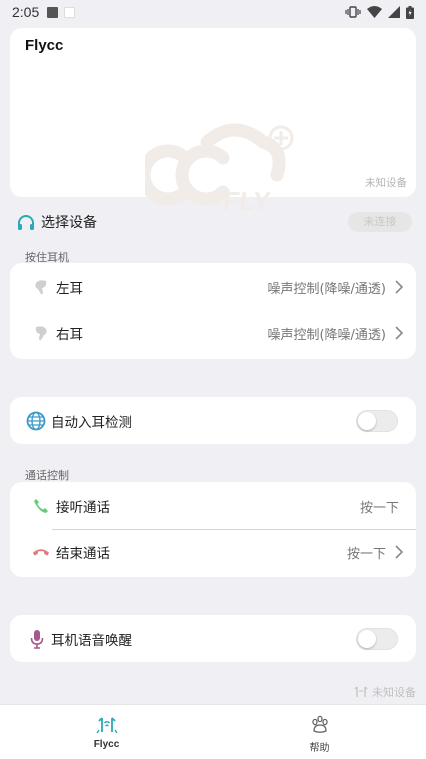 The width and height of the screenshot is (426, 759). What do you see at coordinates (69, 335) in the screenshot?
I see `right-ear-title: 右耳` at bounding box center [69, 335].